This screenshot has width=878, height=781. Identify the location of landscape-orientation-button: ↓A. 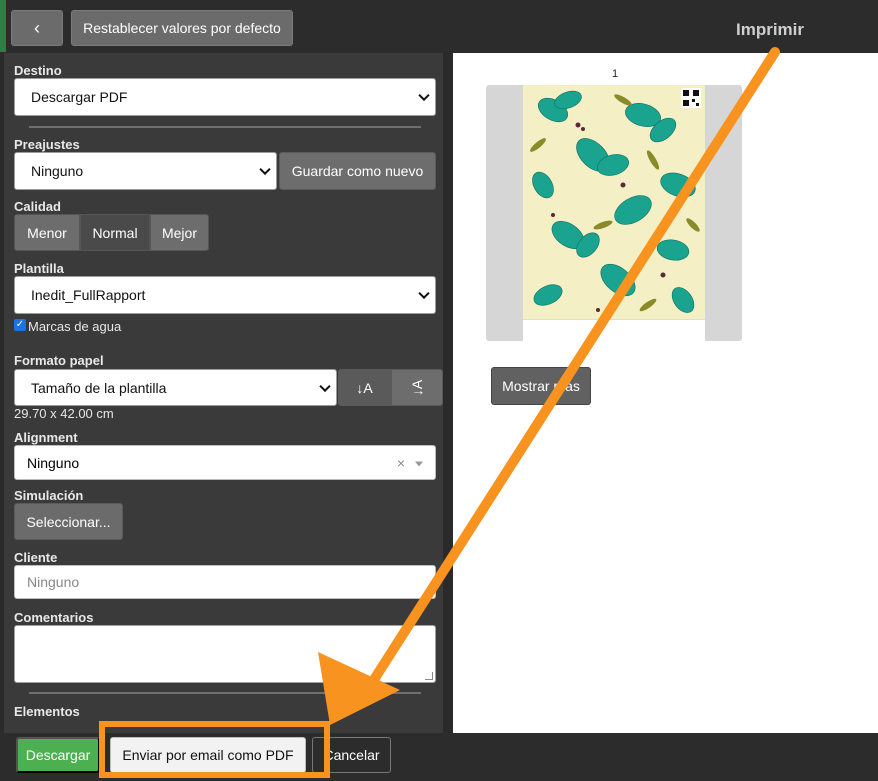
(417, 387).